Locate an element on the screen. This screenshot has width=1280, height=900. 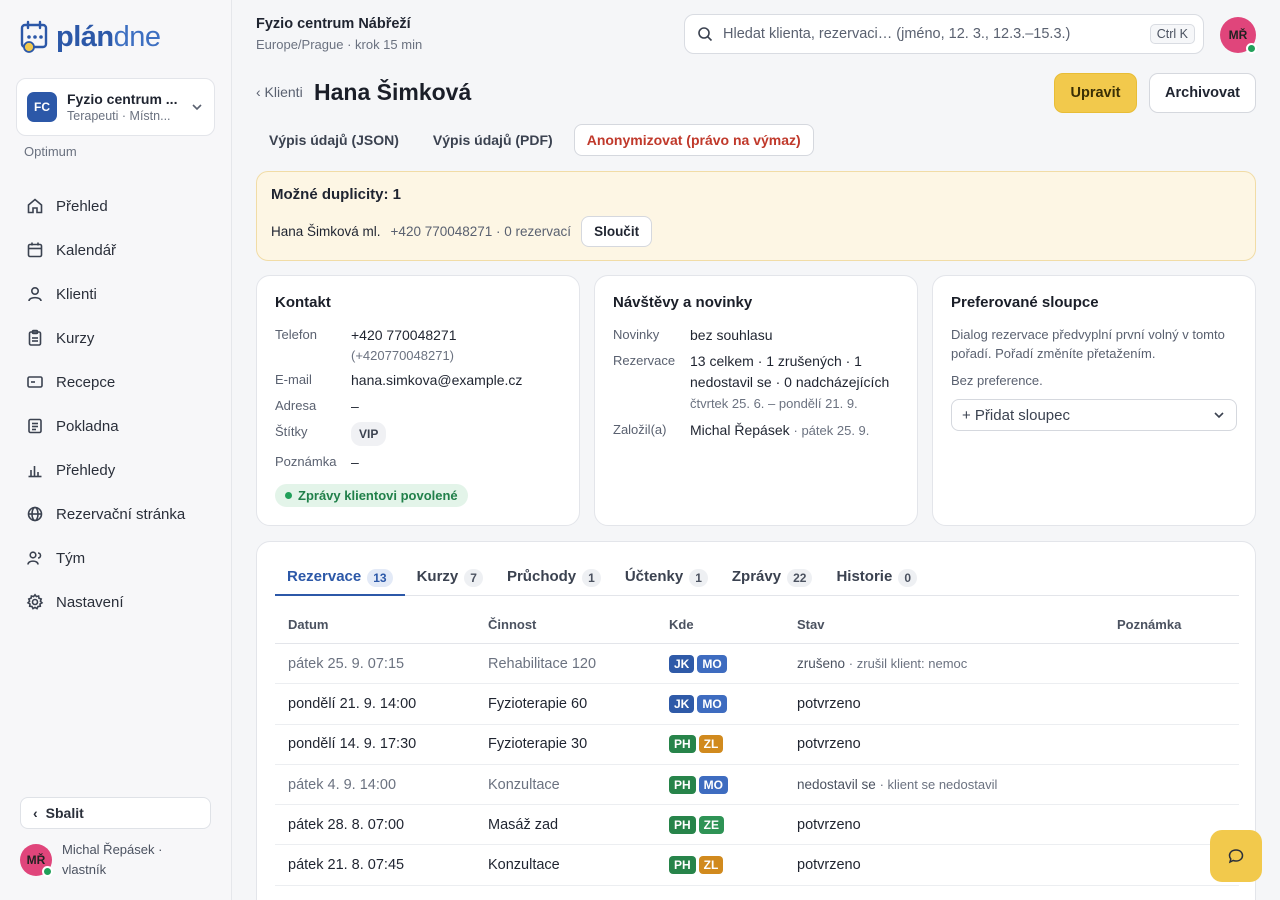
collapse-sidebar-button: ‹ Sbalit is located at coordinates (115, 813).